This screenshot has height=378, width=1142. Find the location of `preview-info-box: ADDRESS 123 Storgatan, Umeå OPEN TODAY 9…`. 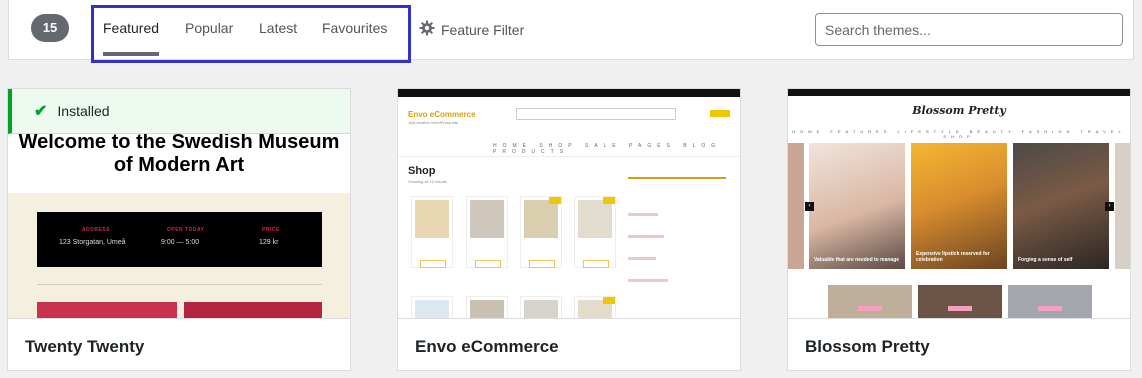

preview-info-box: ADDRESS 123 Storgatan, Umeå OPEN TODAY 9… is located at coordinates (179, 239).